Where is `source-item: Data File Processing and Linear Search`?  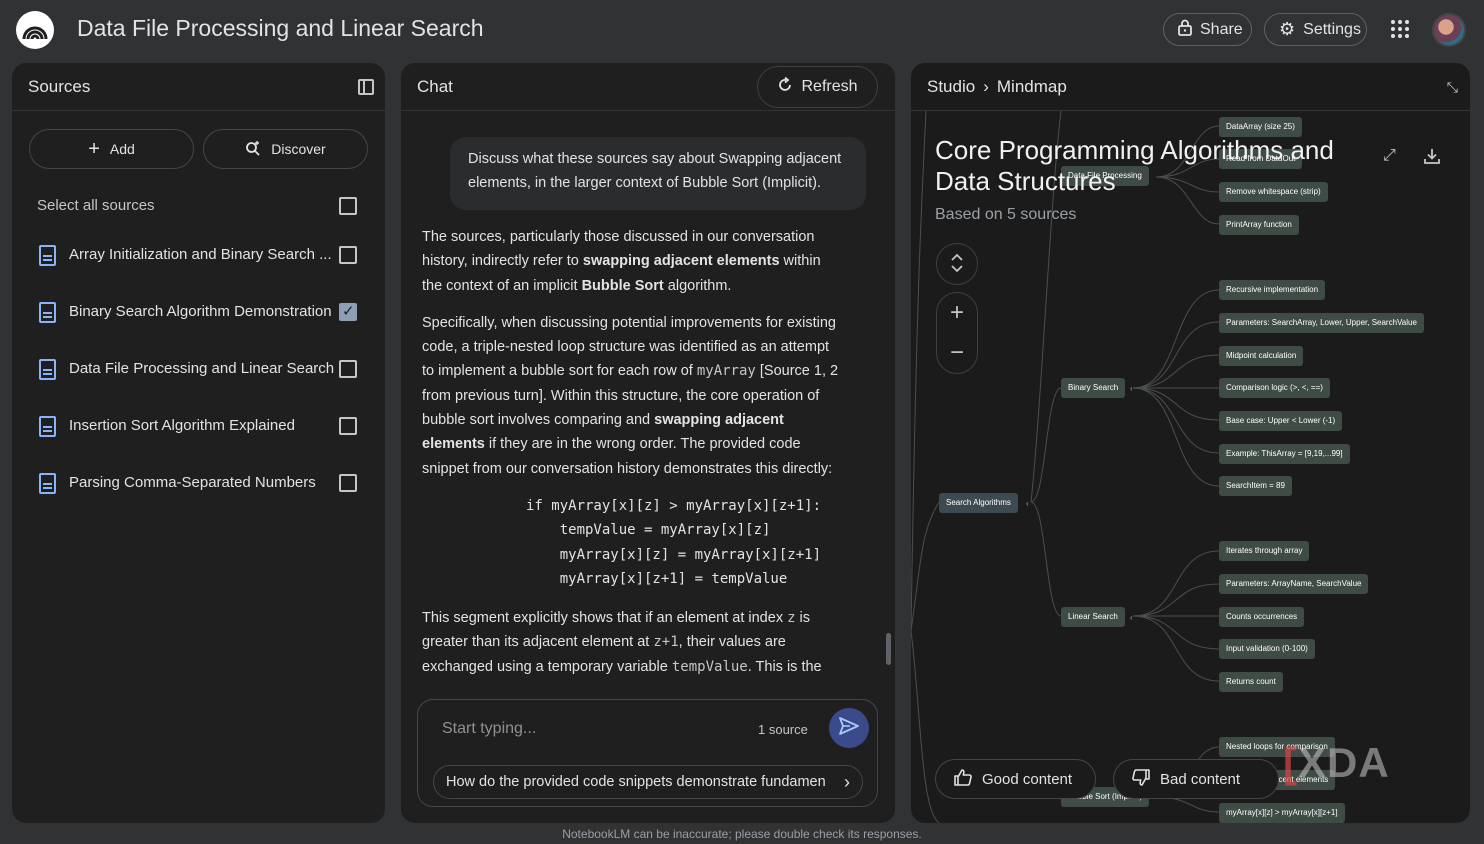
source-item: Data File Processing and Linear Search is located at coordinates (198, 369).